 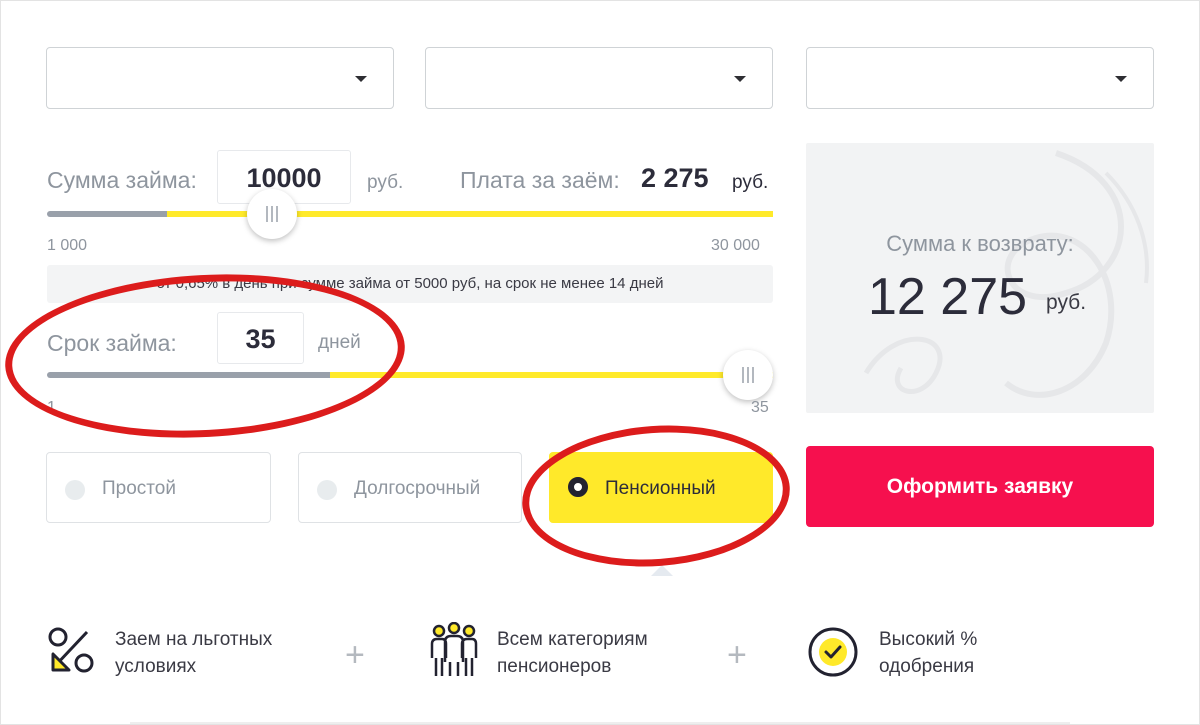 What do you see at coordinates (927, 666) in the screenshot?
I see `feature-line: одобрения` at bounding box center [927, 666].